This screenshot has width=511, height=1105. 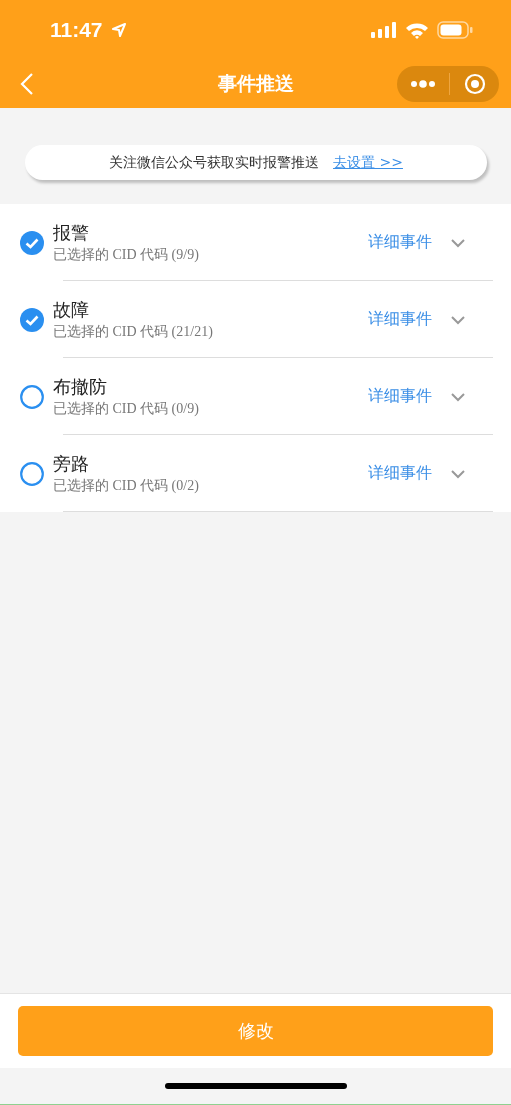 What do you see at coordinates (214, 162) in the screenshot?
I see `notice-text: 关注微信公众号获取实时报警推送` at bounding box center [214, 162].